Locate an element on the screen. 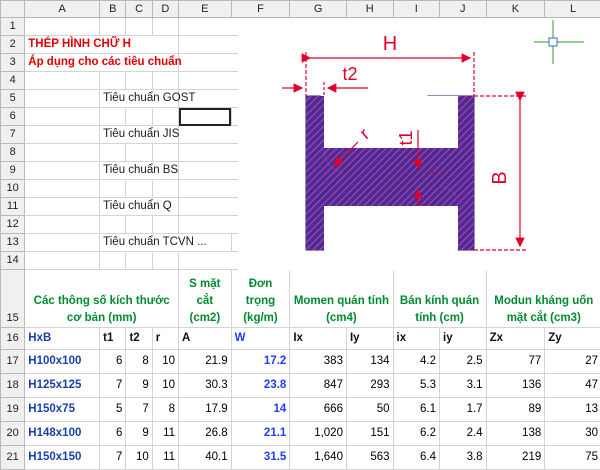  cell-iy: 134 is located at coordinates (369, 362).